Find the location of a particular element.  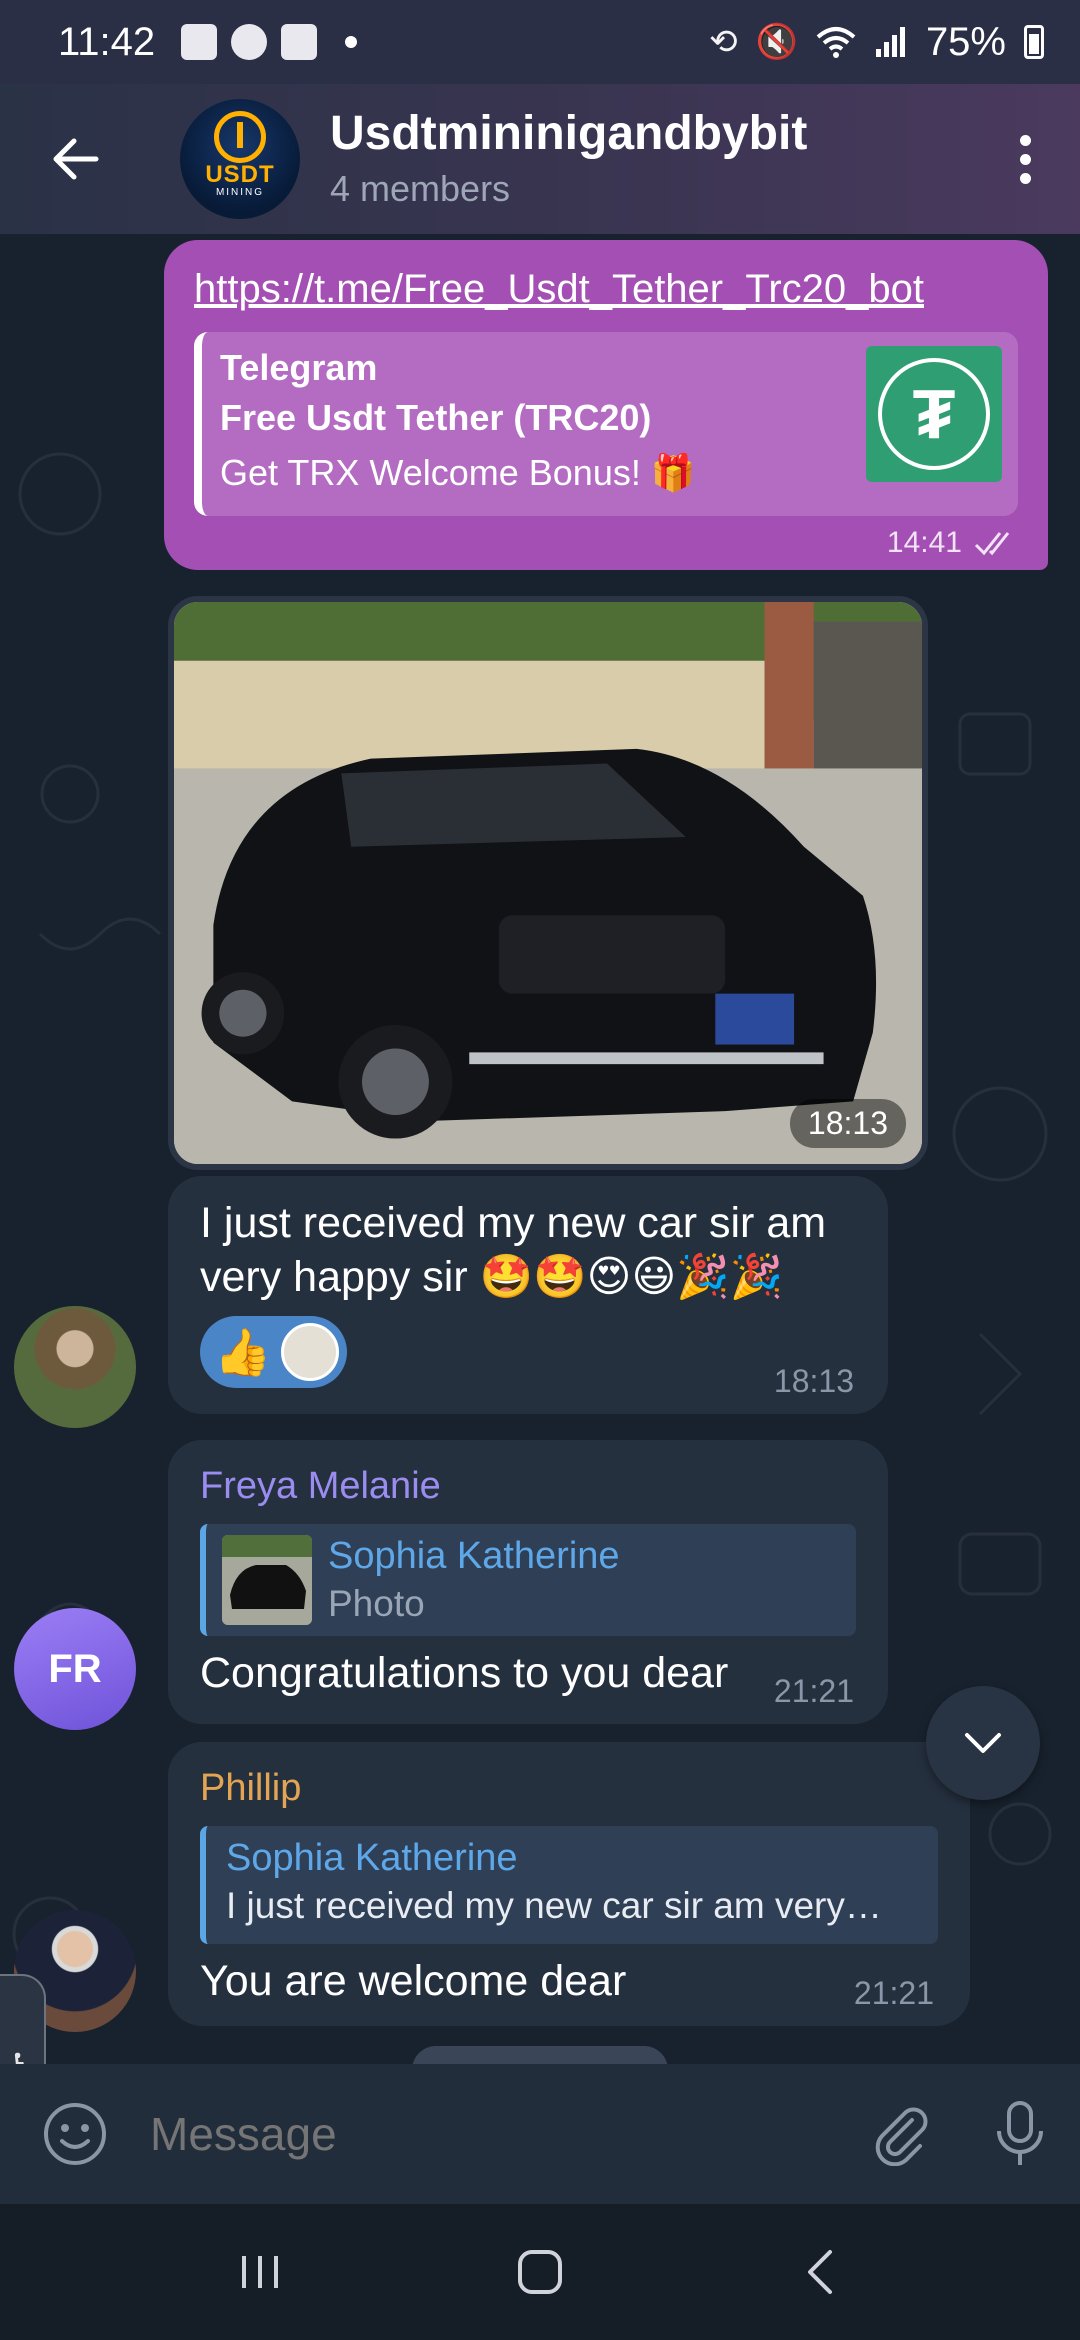

home-icon is located at coordinates (540, 2272).